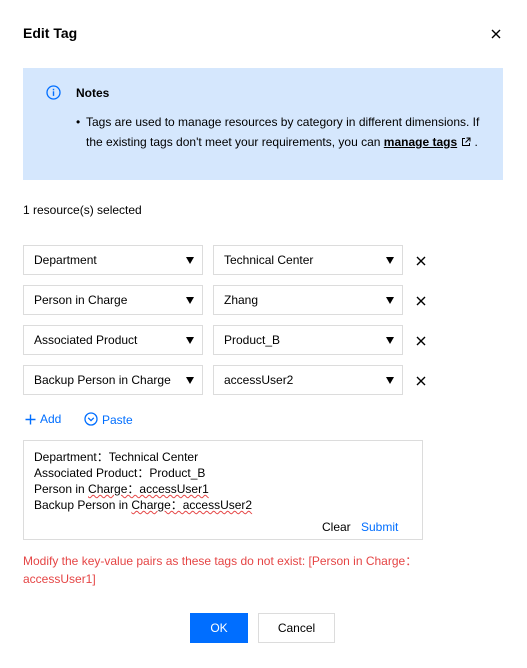  Describe the element at coordinates (496, 34) in the screenshot. I see `close-icon` at that location.